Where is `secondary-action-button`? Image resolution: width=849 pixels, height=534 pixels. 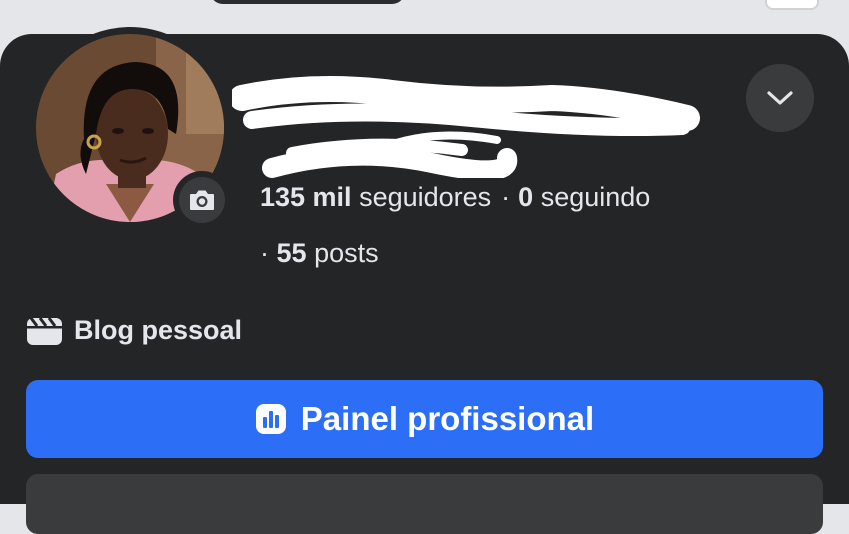 secondary-action-button is located at coordinates (424, 504).